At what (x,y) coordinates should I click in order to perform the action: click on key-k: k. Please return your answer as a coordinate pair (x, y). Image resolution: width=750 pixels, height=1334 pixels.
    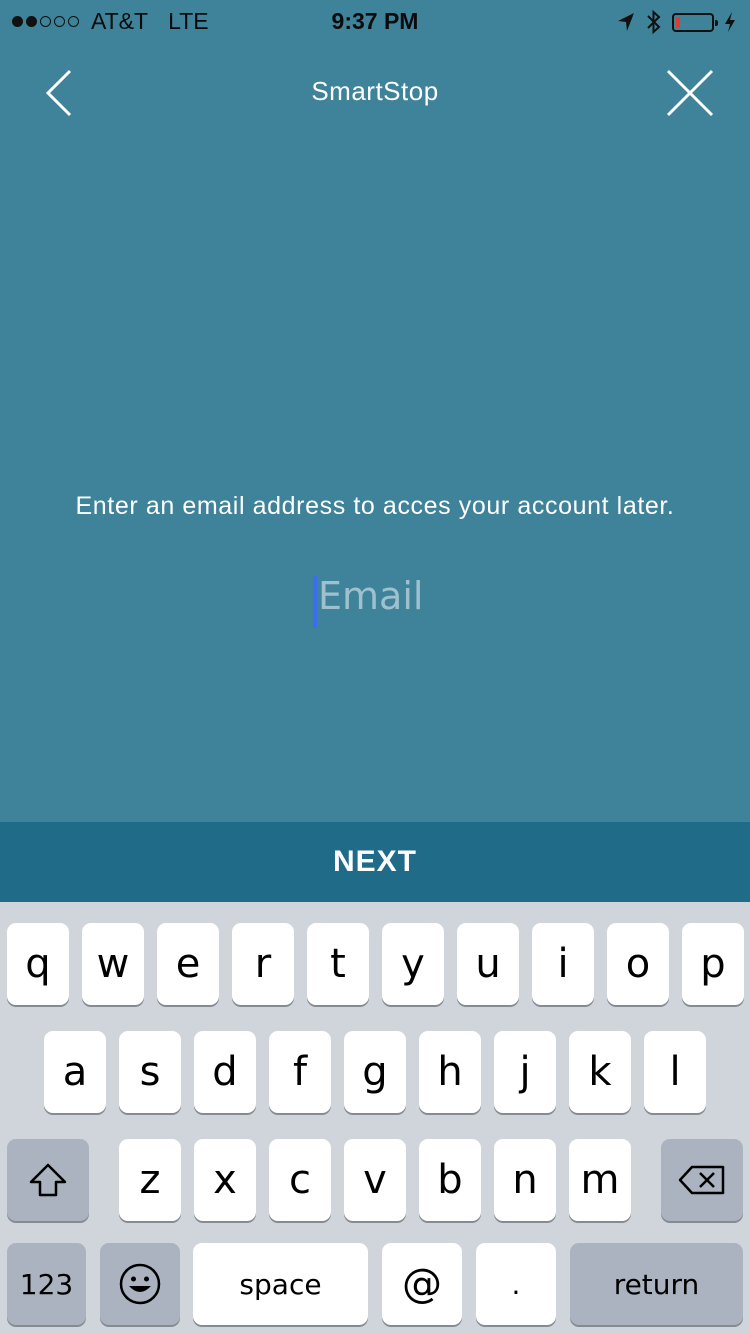
    Looking at the image, I should click on (600, 1072).